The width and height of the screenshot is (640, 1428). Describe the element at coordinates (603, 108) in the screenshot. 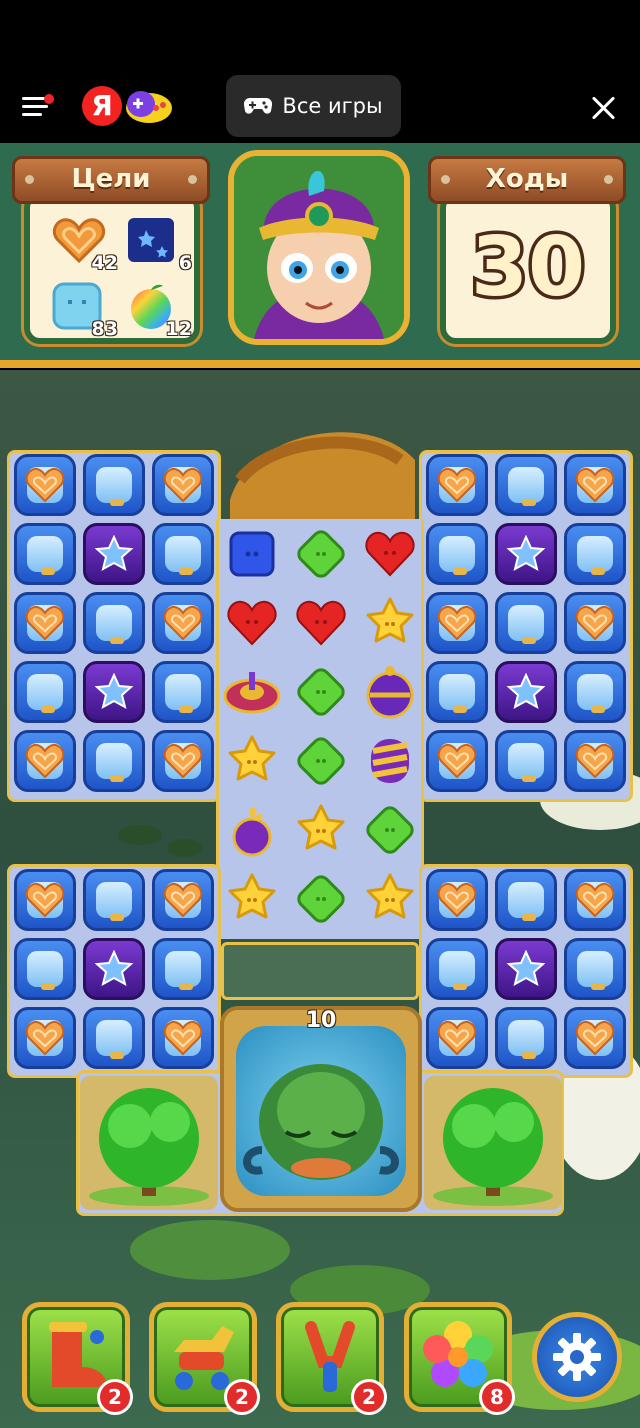

I see `close-icon` at that location.